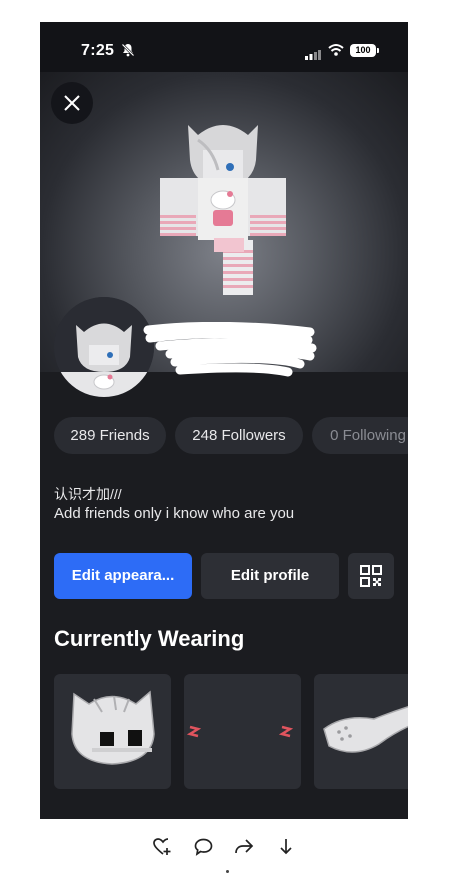 Image resolution: width=461 pixels, height=874 pixels. I want to click on wifi-icon, so click(336, 52).